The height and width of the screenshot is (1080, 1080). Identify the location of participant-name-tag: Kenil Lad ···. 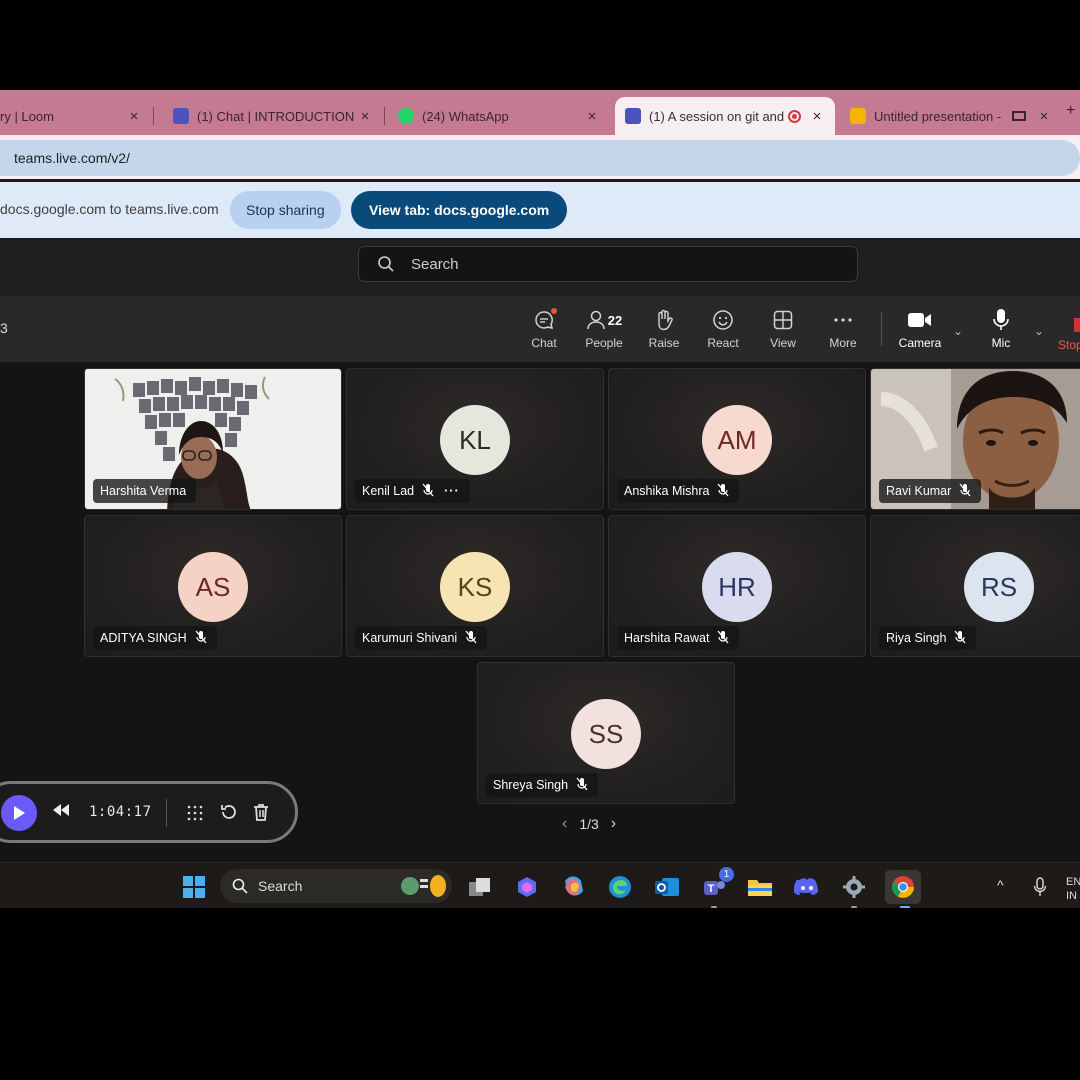
(412, 491).